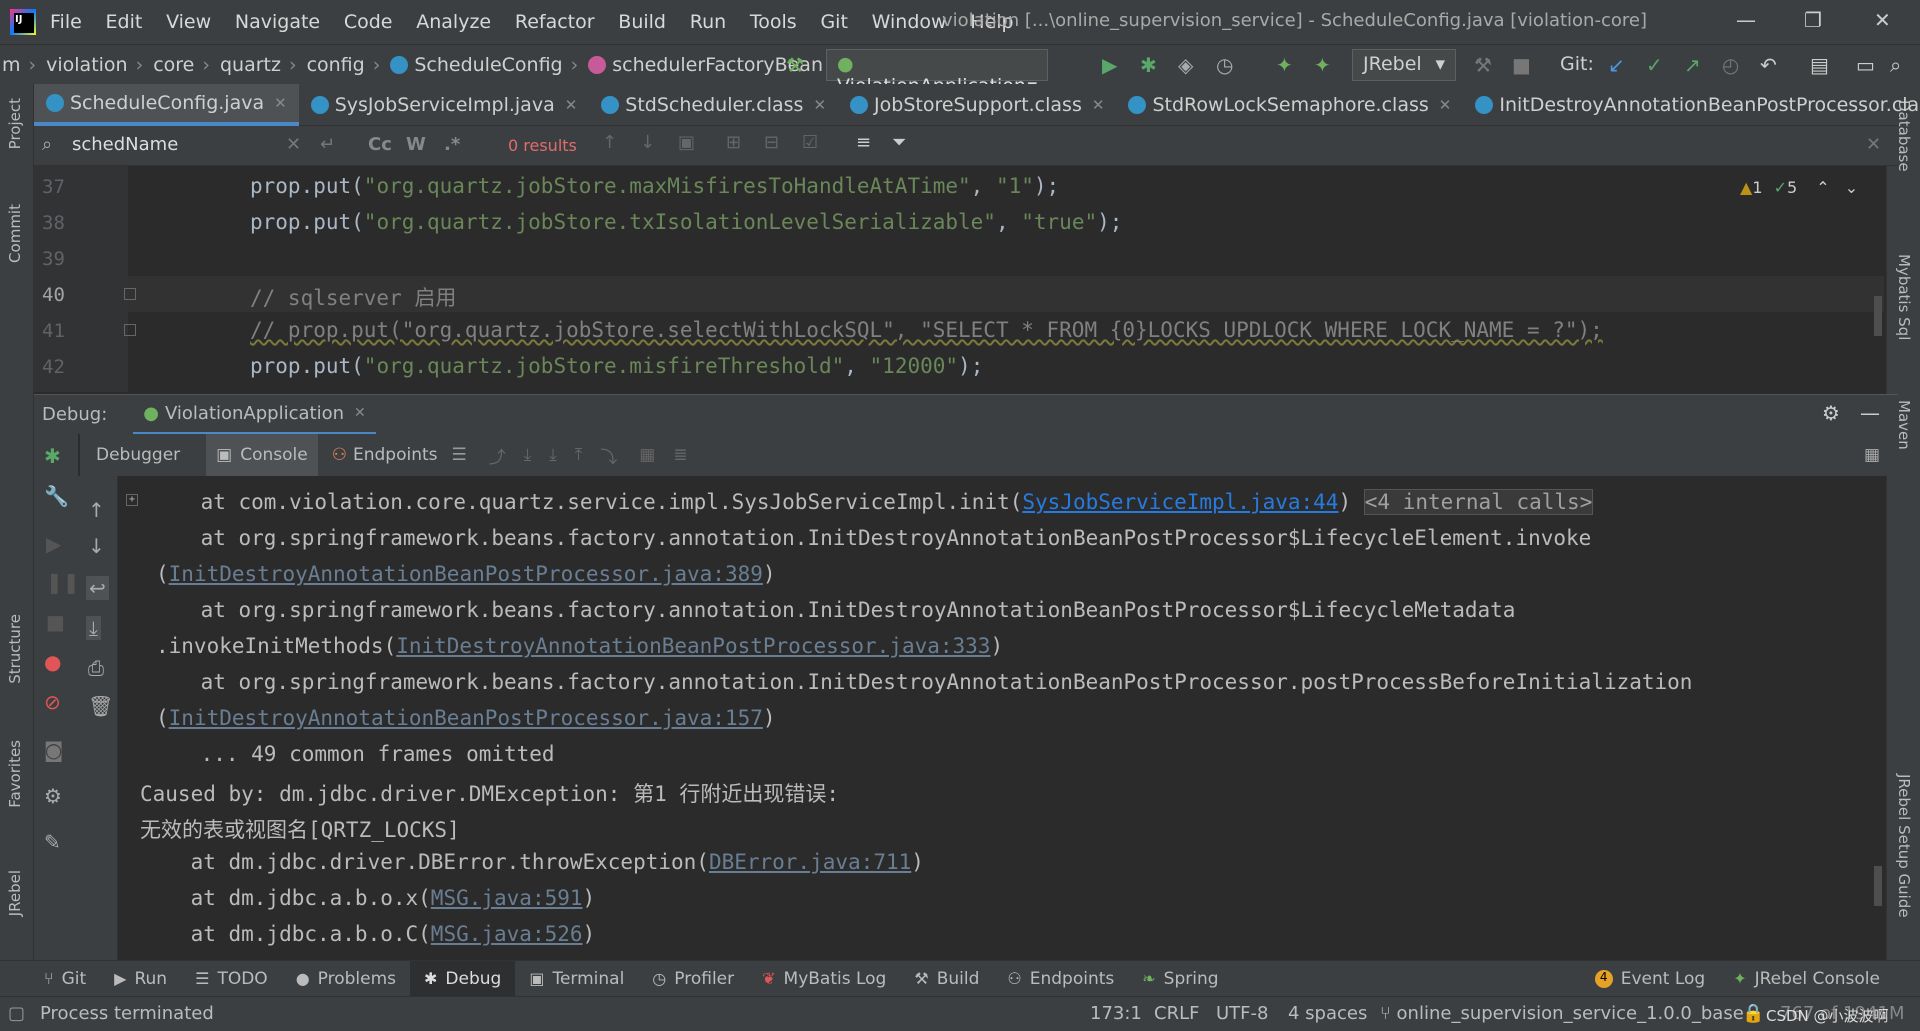  What do you see at coordinates (463, 978) in the screenshot?
I see `tool-debug: ✱ Debug` at bounding box center [463, 978].